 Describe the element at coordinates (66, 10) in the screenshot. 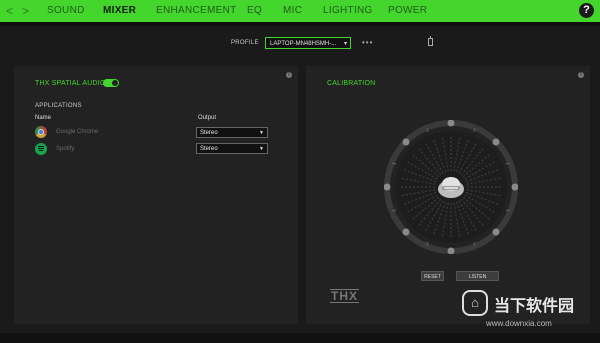

I see `tab-sound: SOUND` at that location.